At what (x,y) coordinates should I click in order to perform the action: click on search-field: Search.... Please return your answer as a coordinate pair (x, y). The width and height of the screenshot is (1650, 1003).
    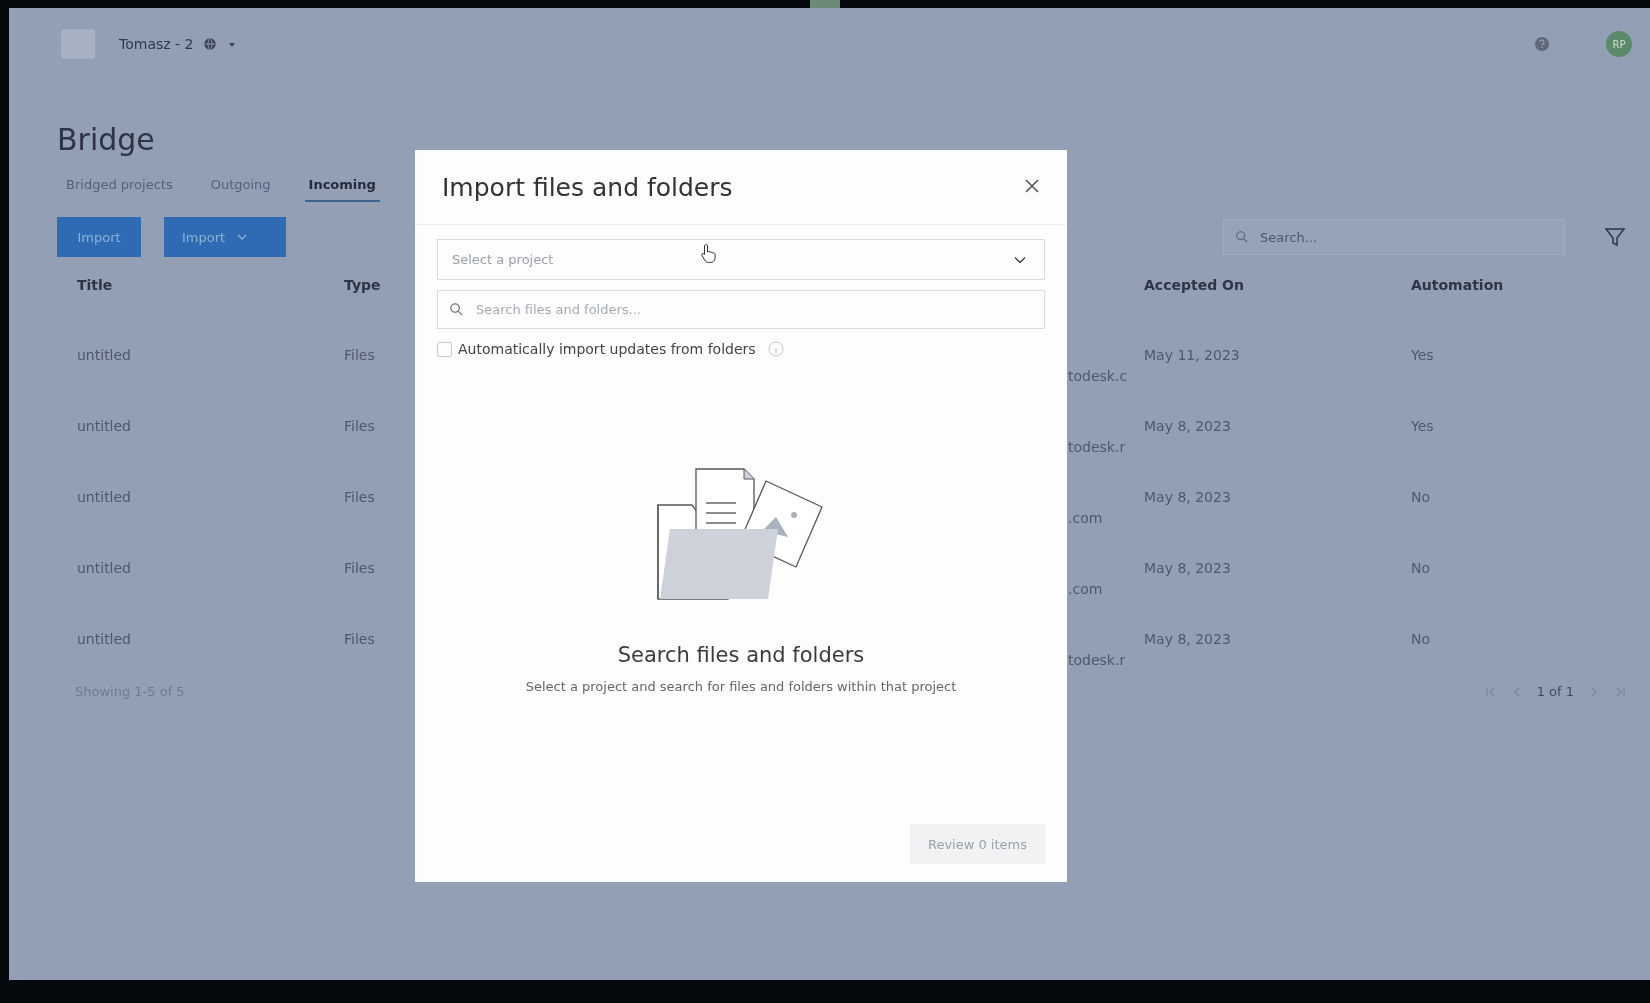
    Looking at the image, I should click on (1394, 237).